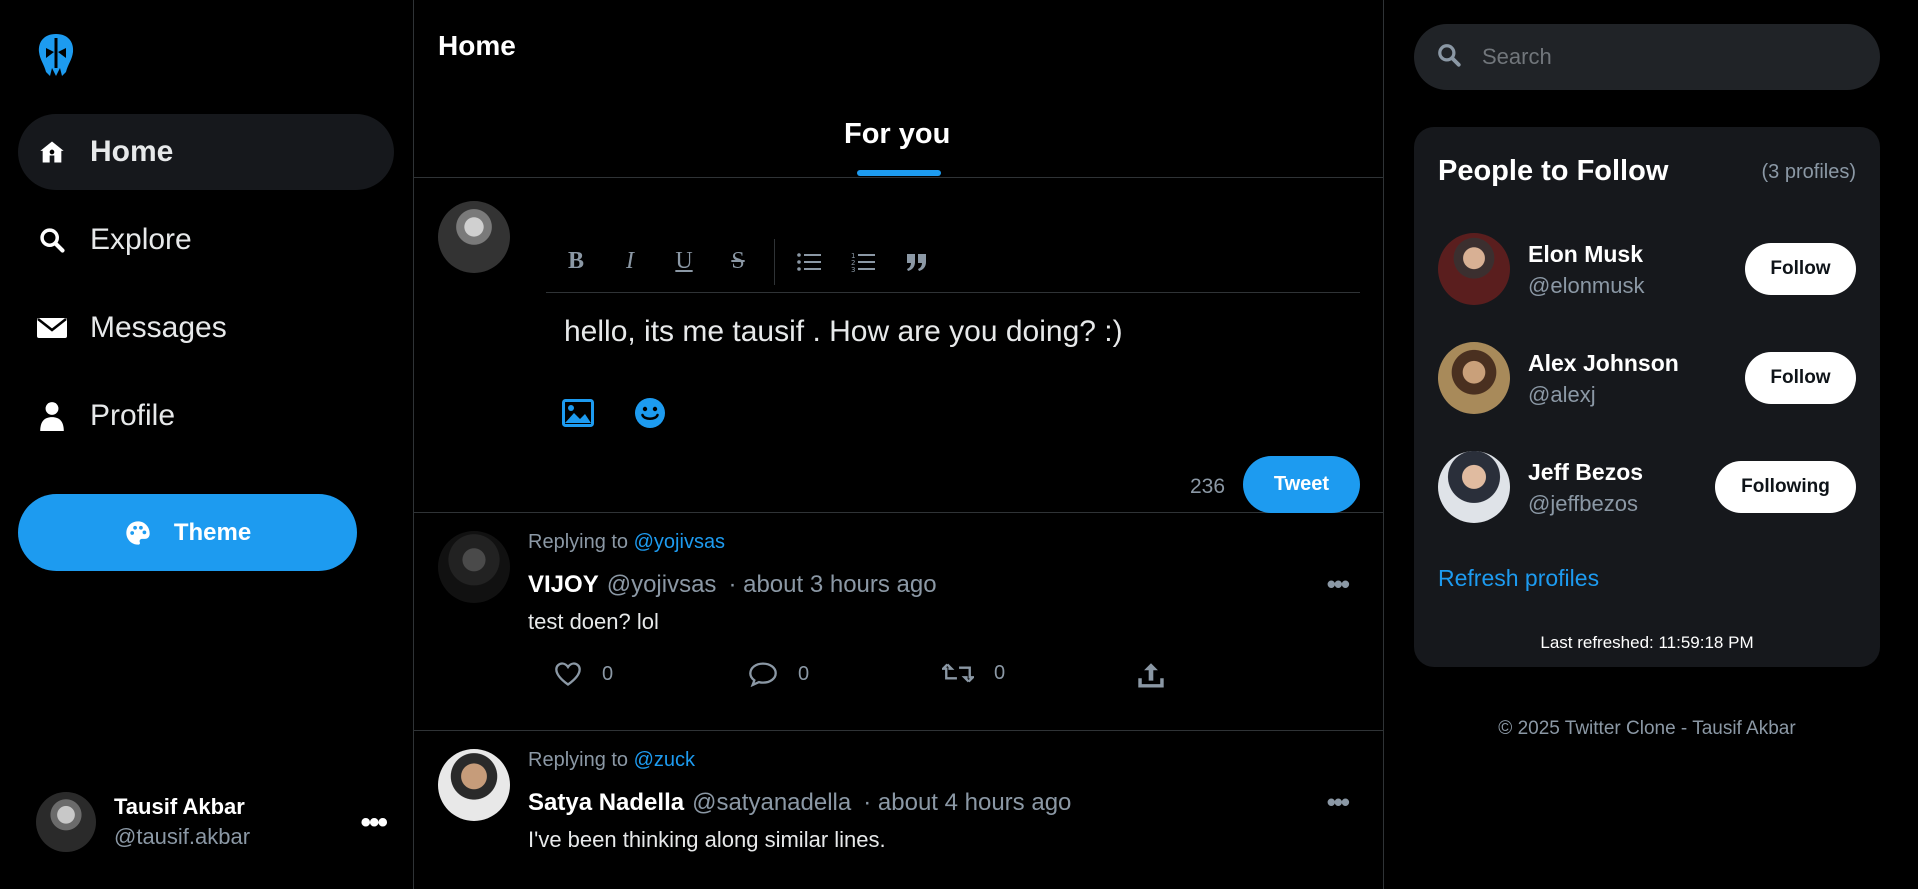 This screenshot has height=889, width=1918. What do you see at coordinates (832, 584) in the screenshot?
I see `tweet-timestamp: · about 3 hours ago` at bounding box center [832, 584].